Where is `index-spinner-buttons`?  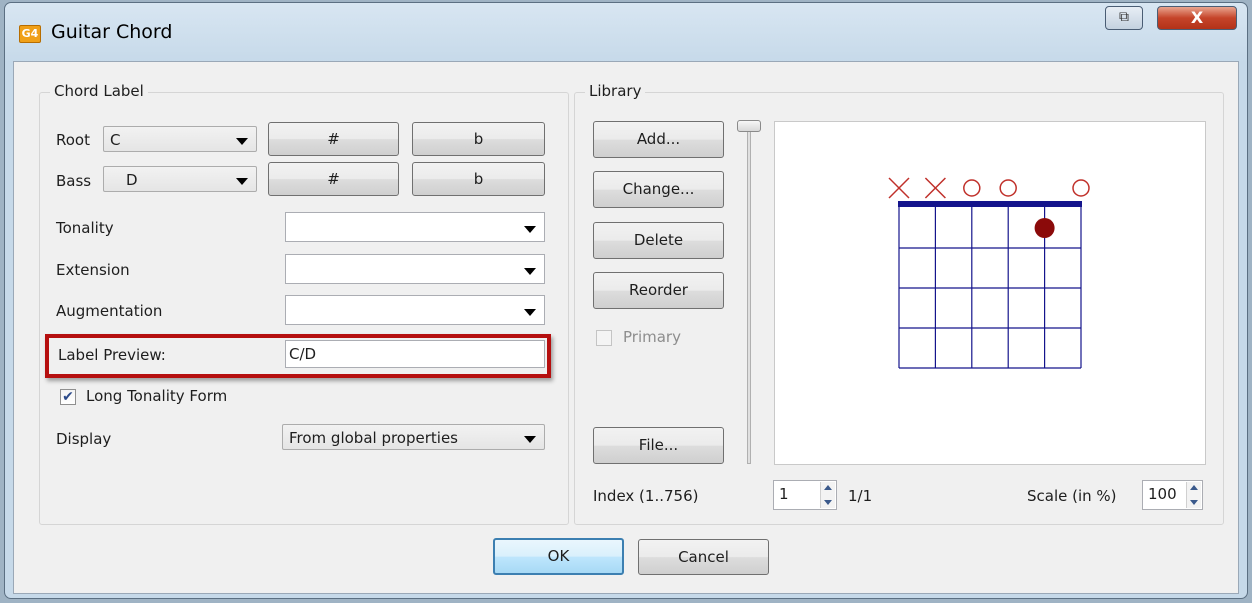 index-spinner-buttons is located at coordinates (827, 495).